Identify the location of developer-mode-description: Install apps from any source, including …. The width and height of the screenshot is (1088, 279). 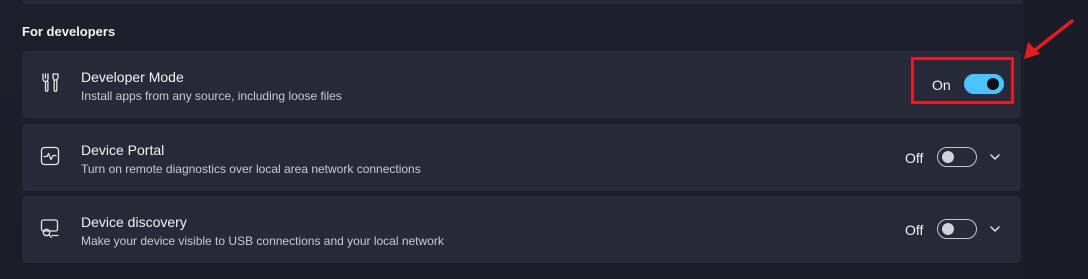
(211, 96).